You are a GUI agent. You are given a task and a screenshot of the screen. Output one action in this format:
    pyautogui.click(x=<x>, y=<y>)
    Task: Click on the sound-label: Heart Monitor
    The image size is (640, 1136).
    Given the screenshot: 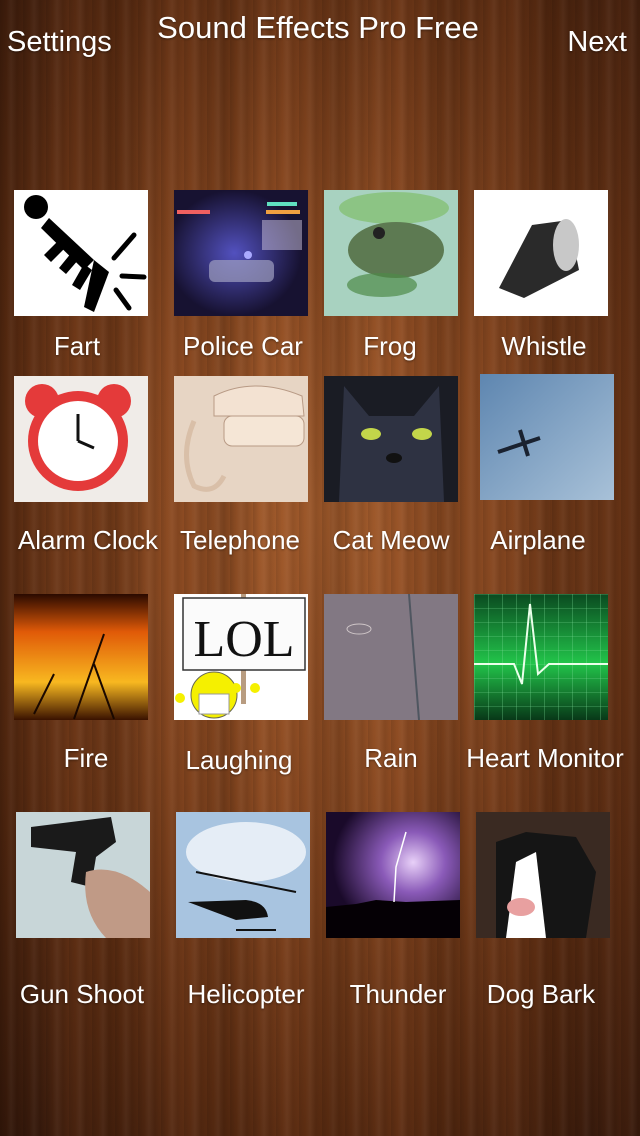 What is the action you would take?
    pyautogui.click(x=545, y=758)
    